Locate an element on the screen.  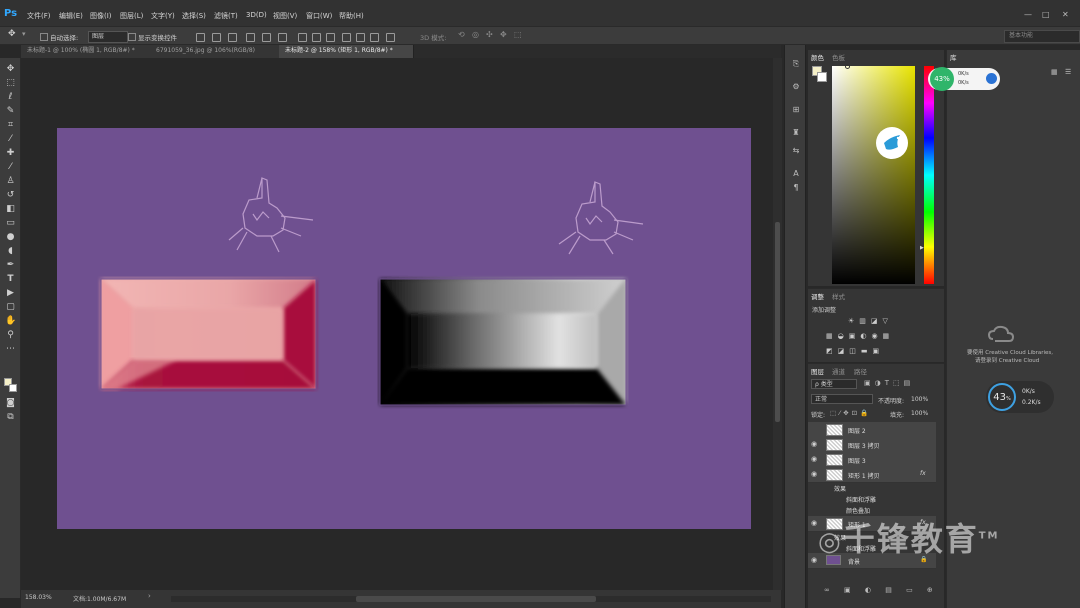
menu-image: 图像(I) is located at coordinates (101, 16).